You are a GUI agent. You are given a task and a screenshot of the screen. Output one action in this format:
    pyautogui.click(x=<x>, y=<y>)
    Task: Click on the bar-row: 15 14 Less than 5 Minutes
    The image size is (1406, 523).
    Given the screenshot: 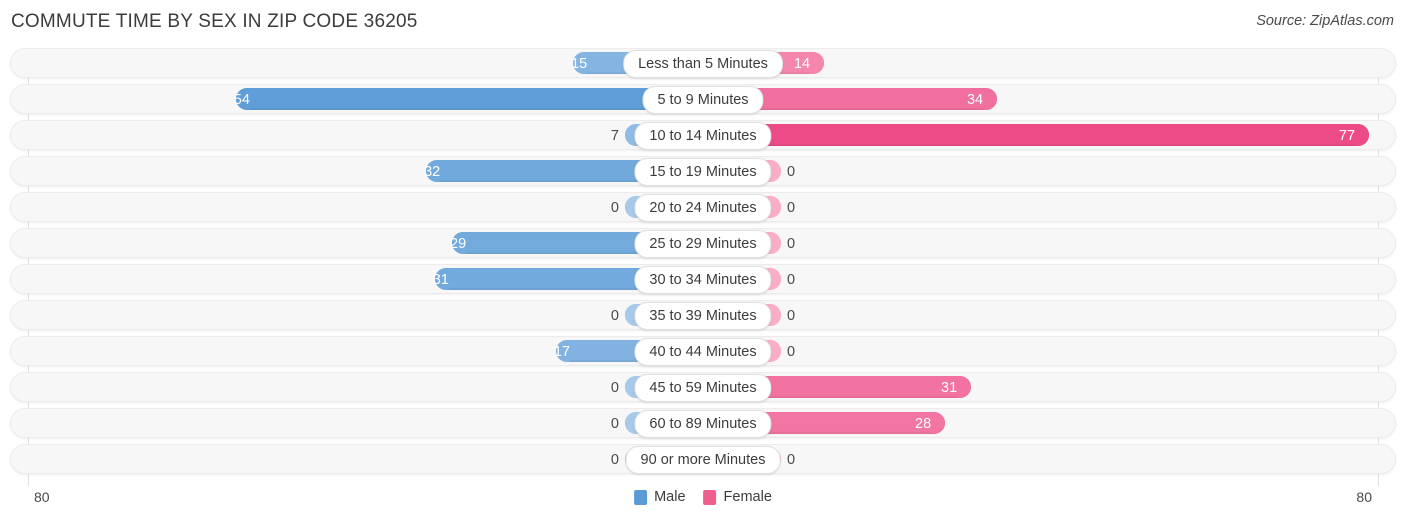 What is the action you would take?
    pyautogui.click(x=703, y=63)
    